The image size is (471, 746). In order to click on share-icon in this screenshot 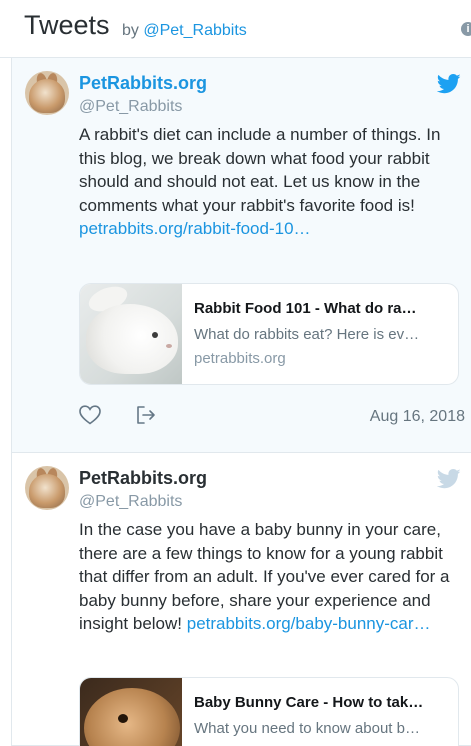, I will do `click(146, 415)`.